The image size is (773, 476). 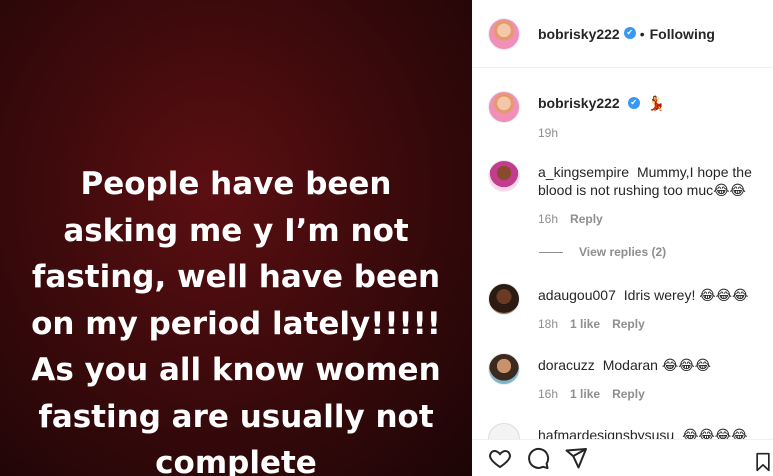 I want to click on view-replies-button: View replies (2), so click(x=602, y=252).